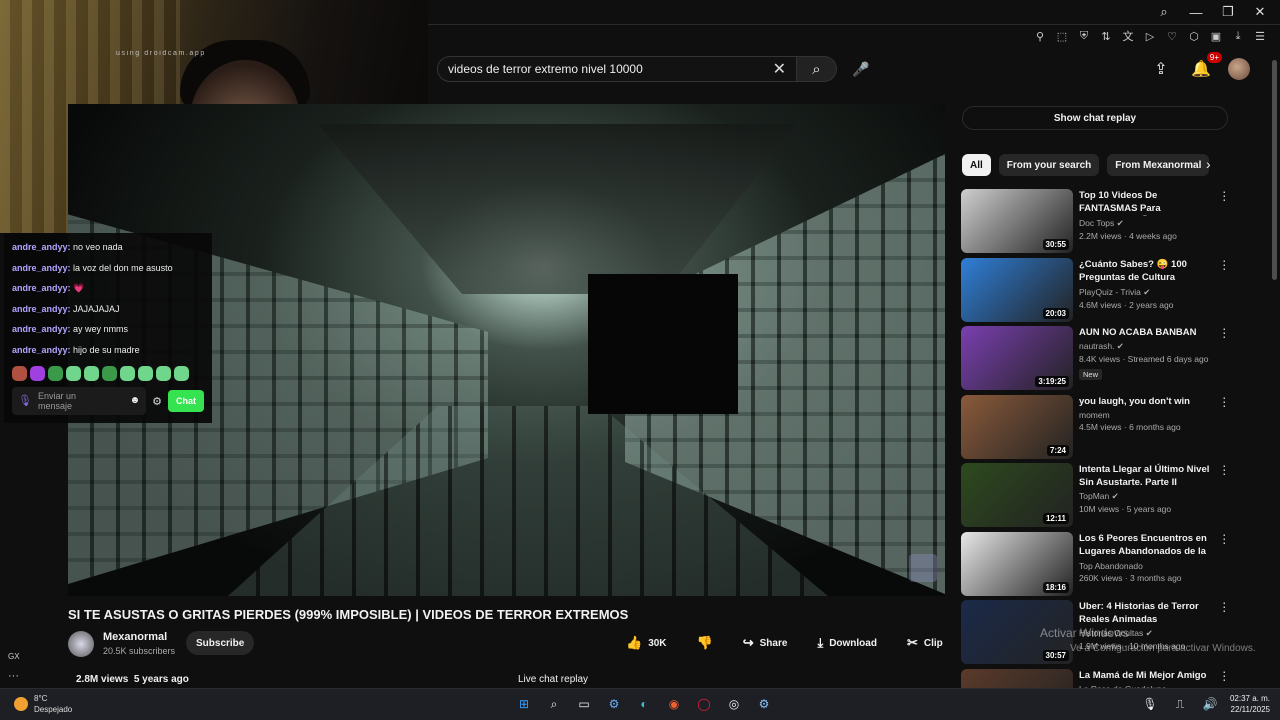 The width and height of the screenshot is (1280, 720). What do you see at coordinates (13, 676) in the screenshot?
I see `more-icon: ···` at bounding box center [13, 676].